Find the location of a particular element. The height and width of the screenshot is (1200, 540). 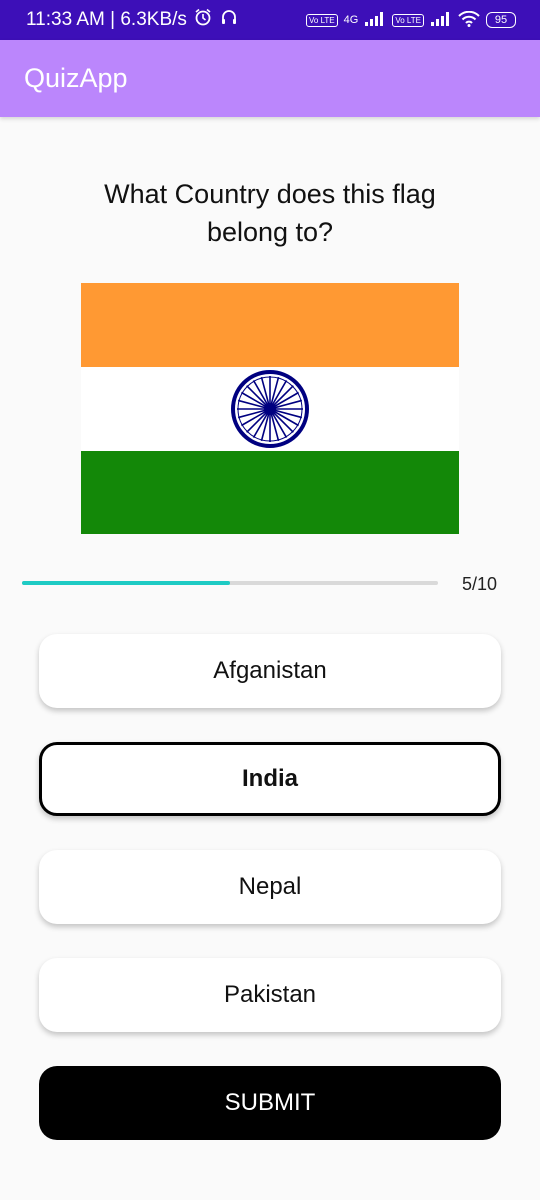

flag-image is located at coordinates (270, 408).